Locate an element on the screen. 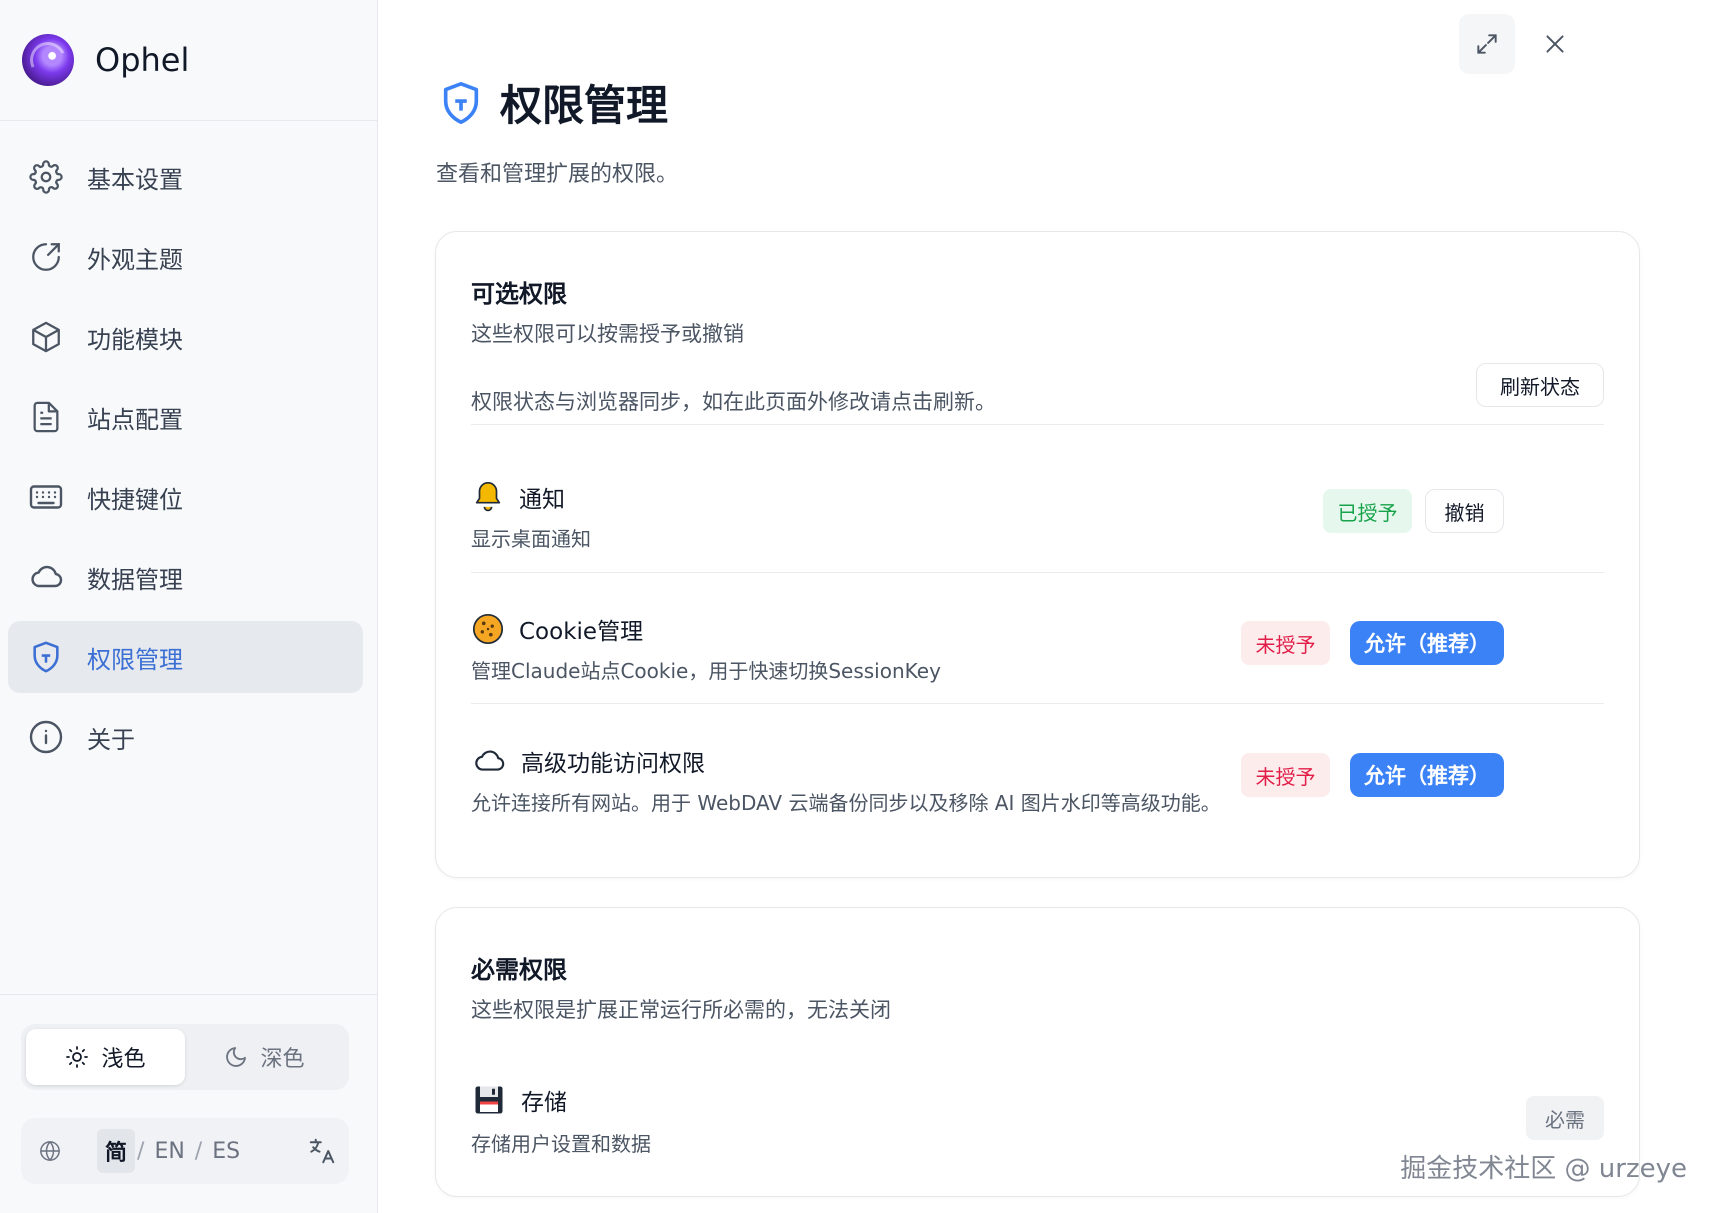  keyboard-icon is located at coordinates (46, 497).